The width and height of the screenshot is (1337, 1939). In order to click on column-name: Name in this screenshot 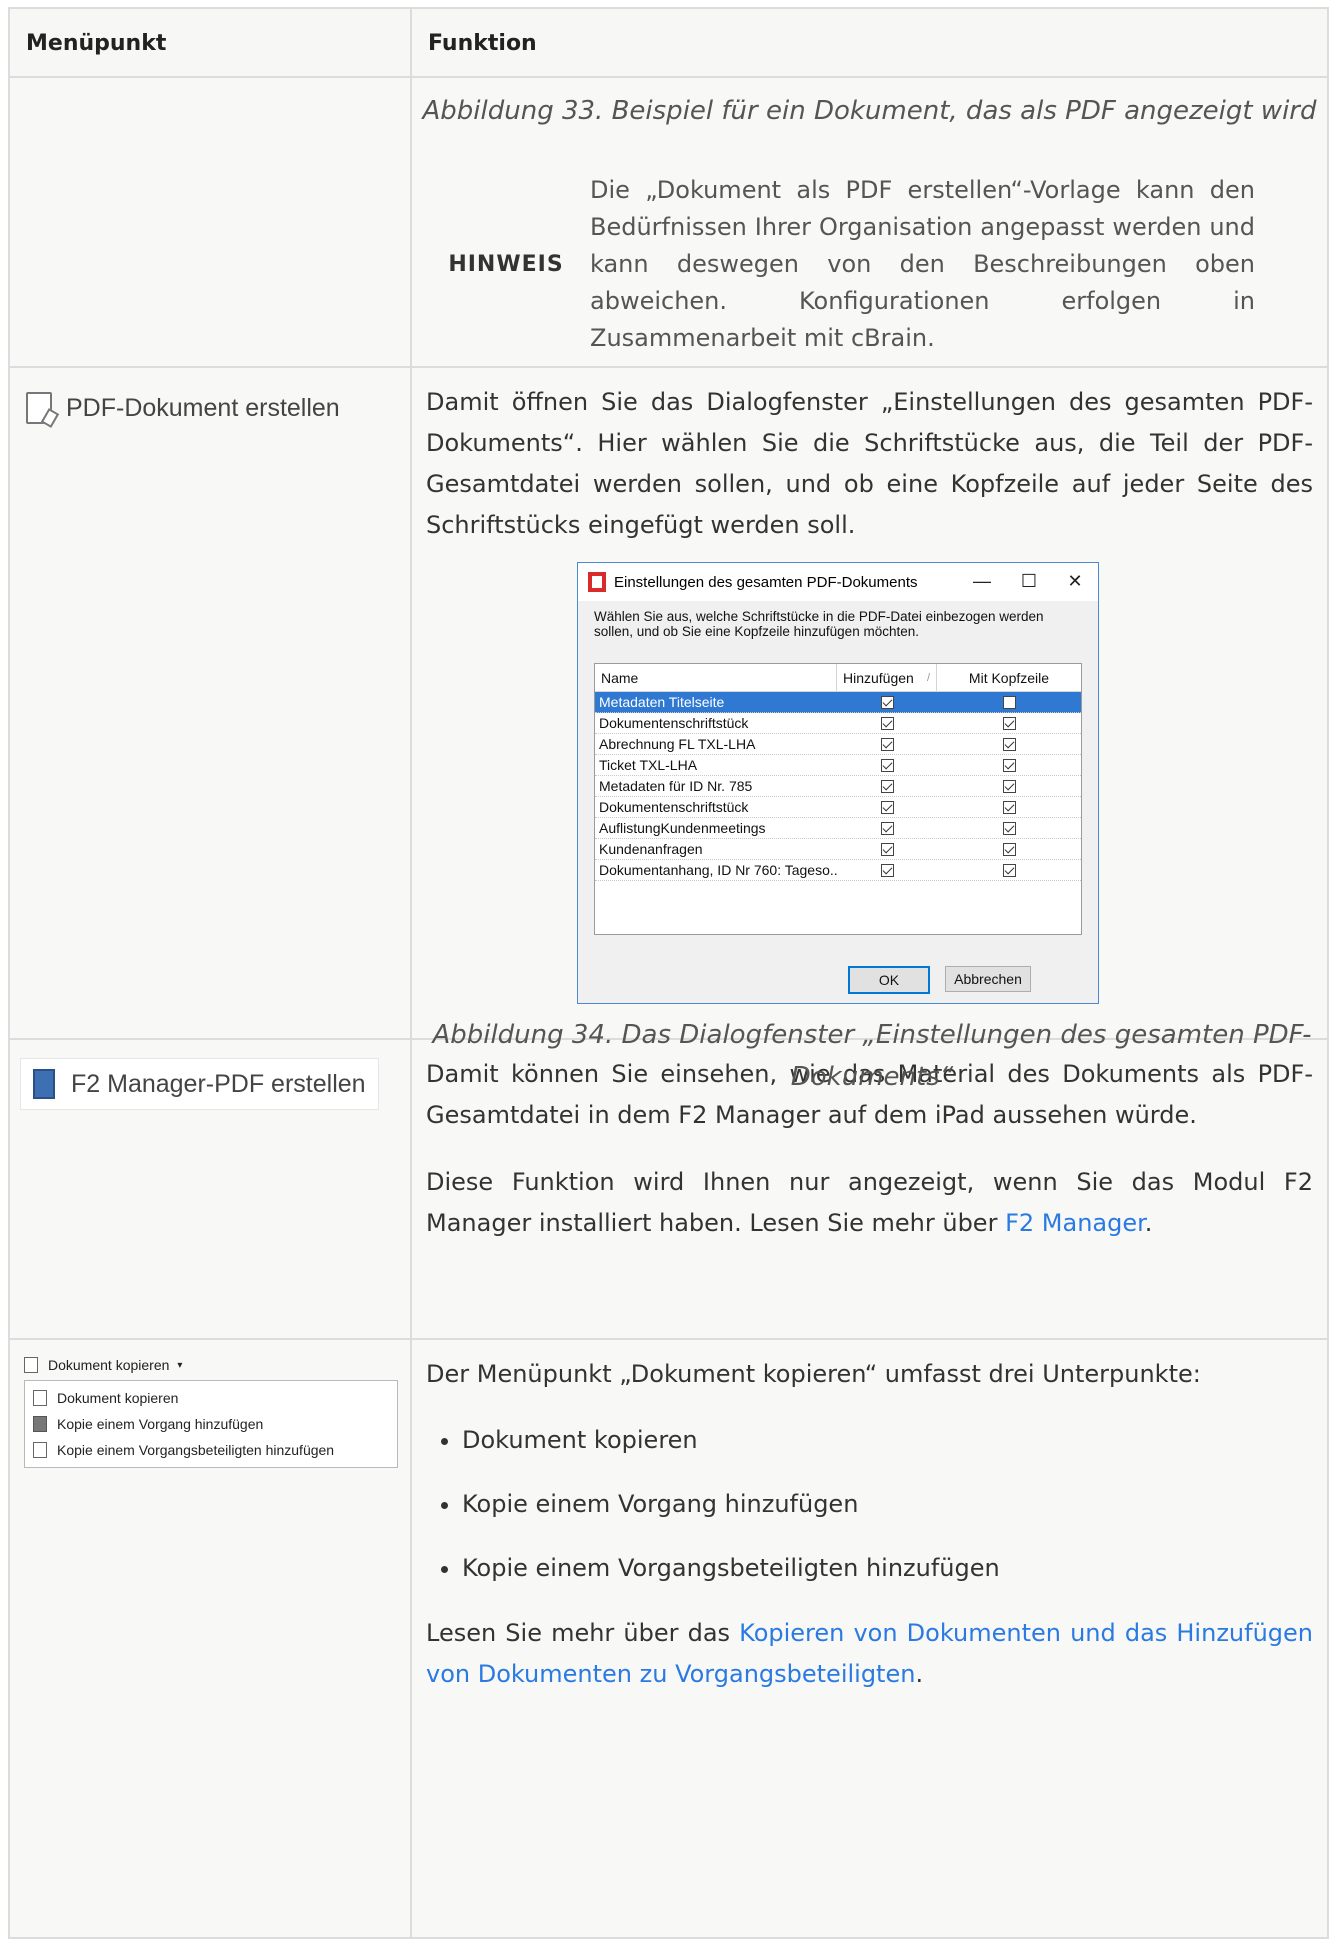, I will do `click(716, 677)`.